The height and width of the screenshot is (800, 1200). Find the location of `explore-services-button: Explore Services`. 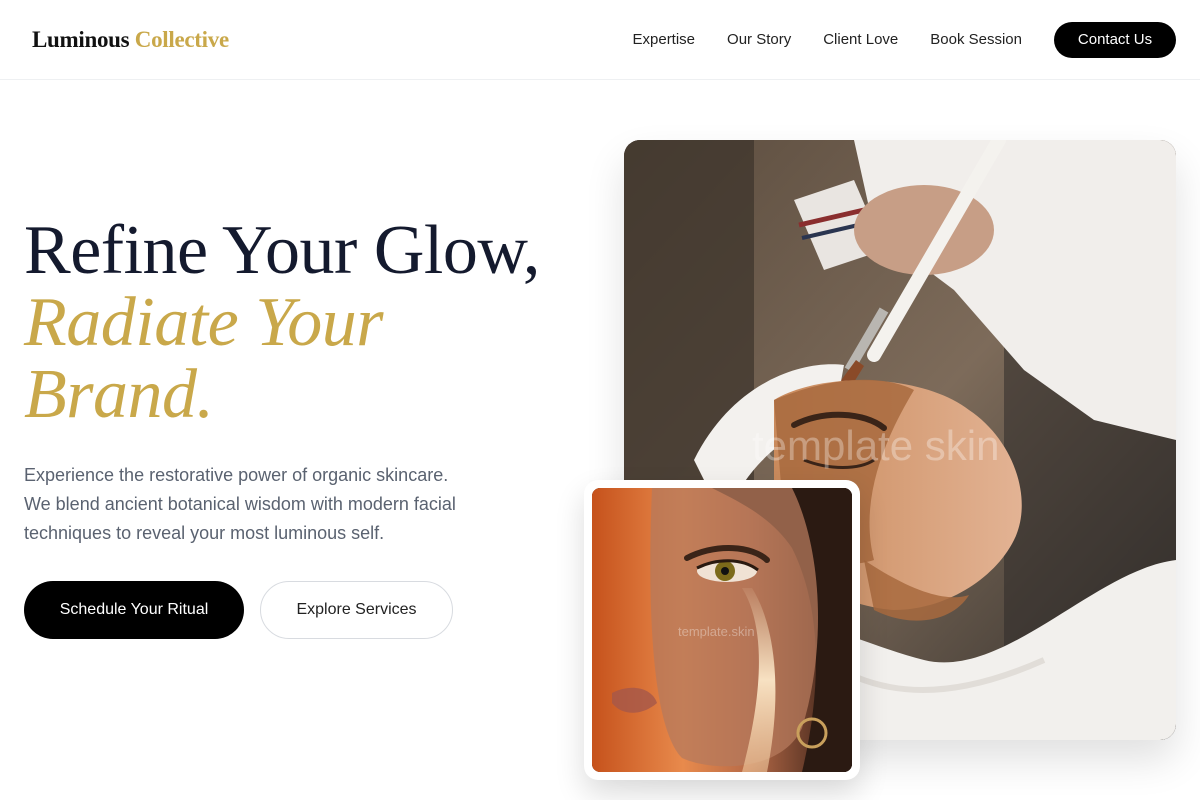

explore-services-button: Explore Services is located at coordinates (356, 610).